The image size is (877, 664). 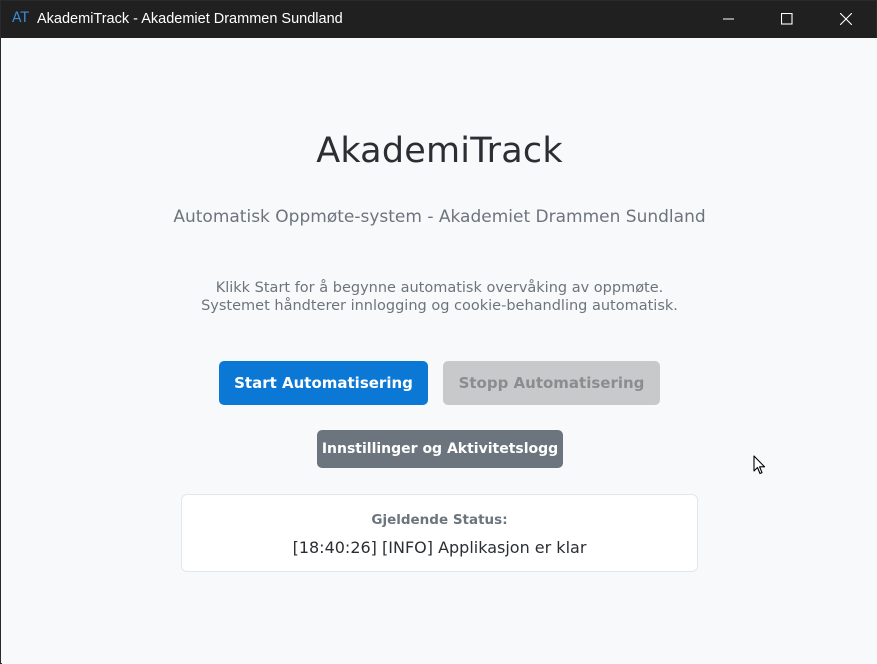 I want to click on page-title: AkademiTrack, so click(x=439, y=151).